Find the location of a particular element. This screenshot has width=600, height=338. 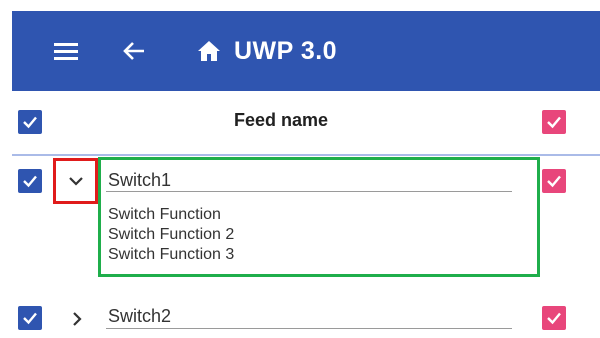

row-checkbox-switch1 is located at coordinates (30, 181).